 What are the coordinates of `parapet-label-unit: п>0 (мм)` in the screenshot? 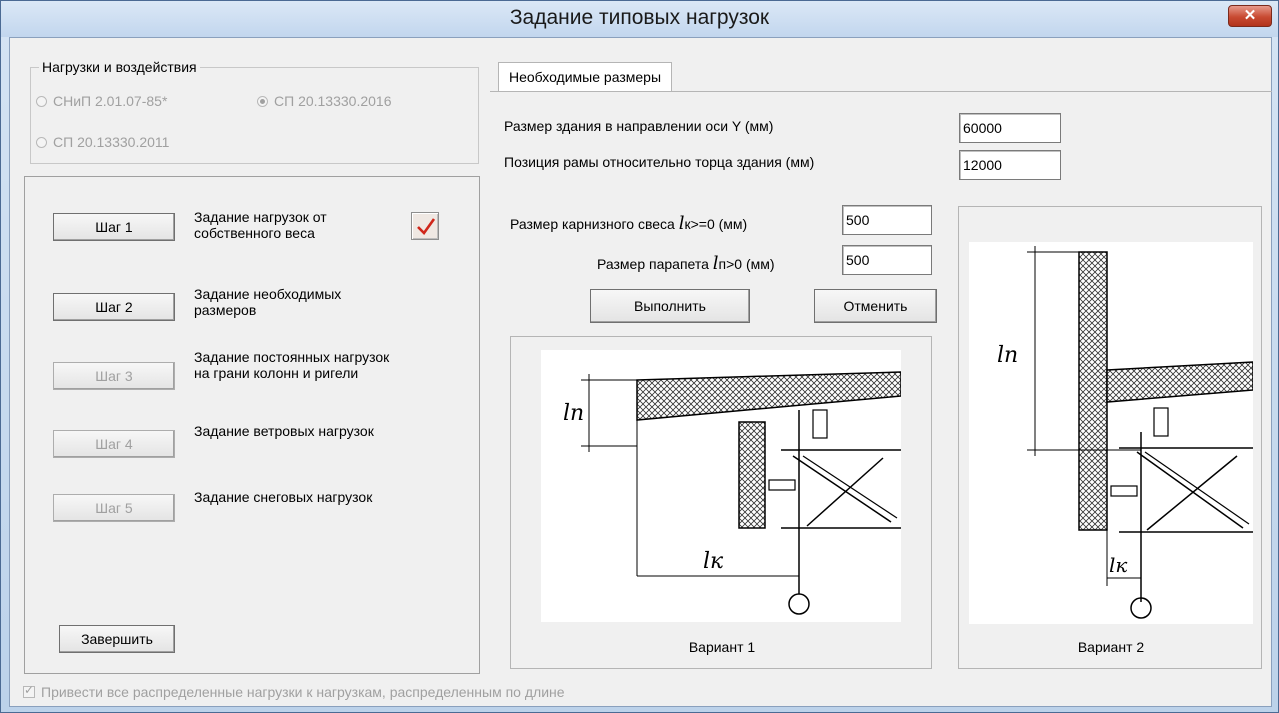 It's located at (746, 264).